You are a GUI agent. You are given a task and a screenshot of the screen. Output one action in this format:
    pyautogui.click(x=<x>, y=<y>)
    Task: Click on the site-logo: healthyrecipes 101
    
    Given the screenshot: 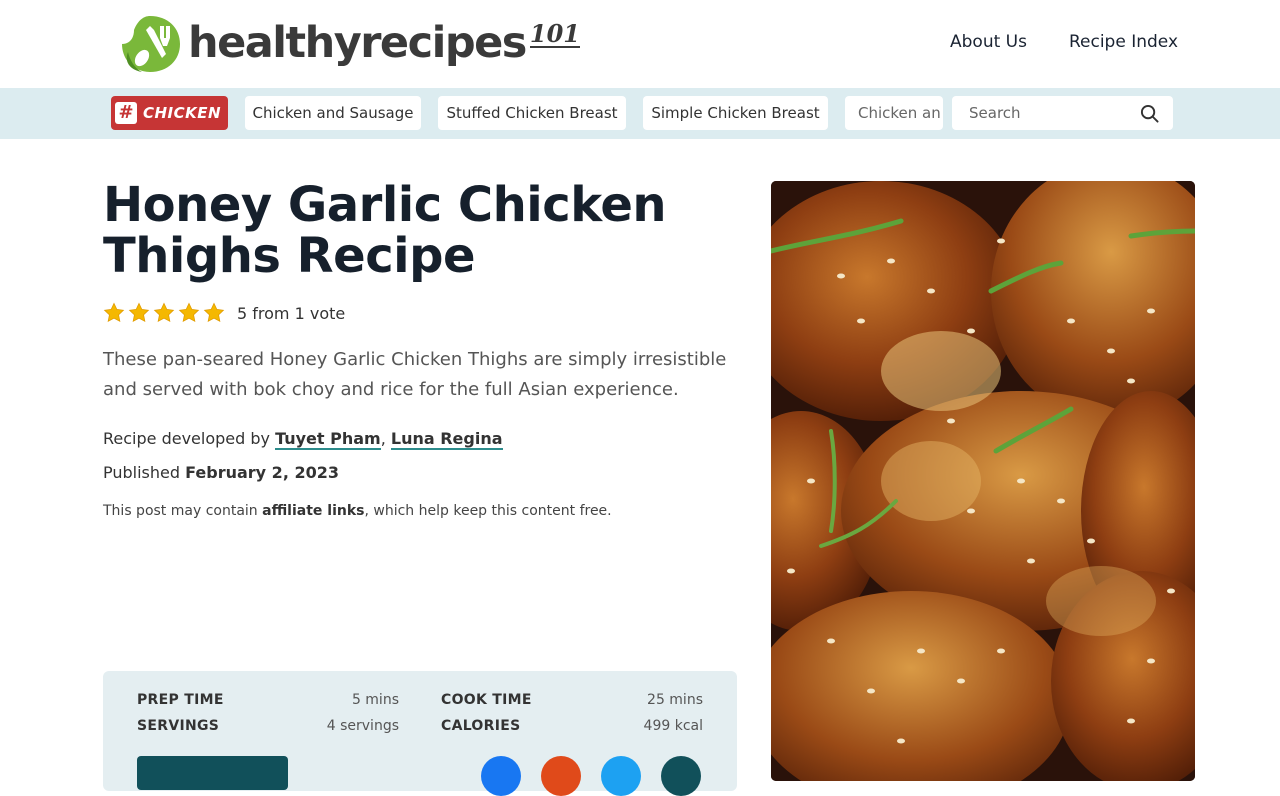 What is the action you would take?
    pyautogui.click(x=350, y=43)
    